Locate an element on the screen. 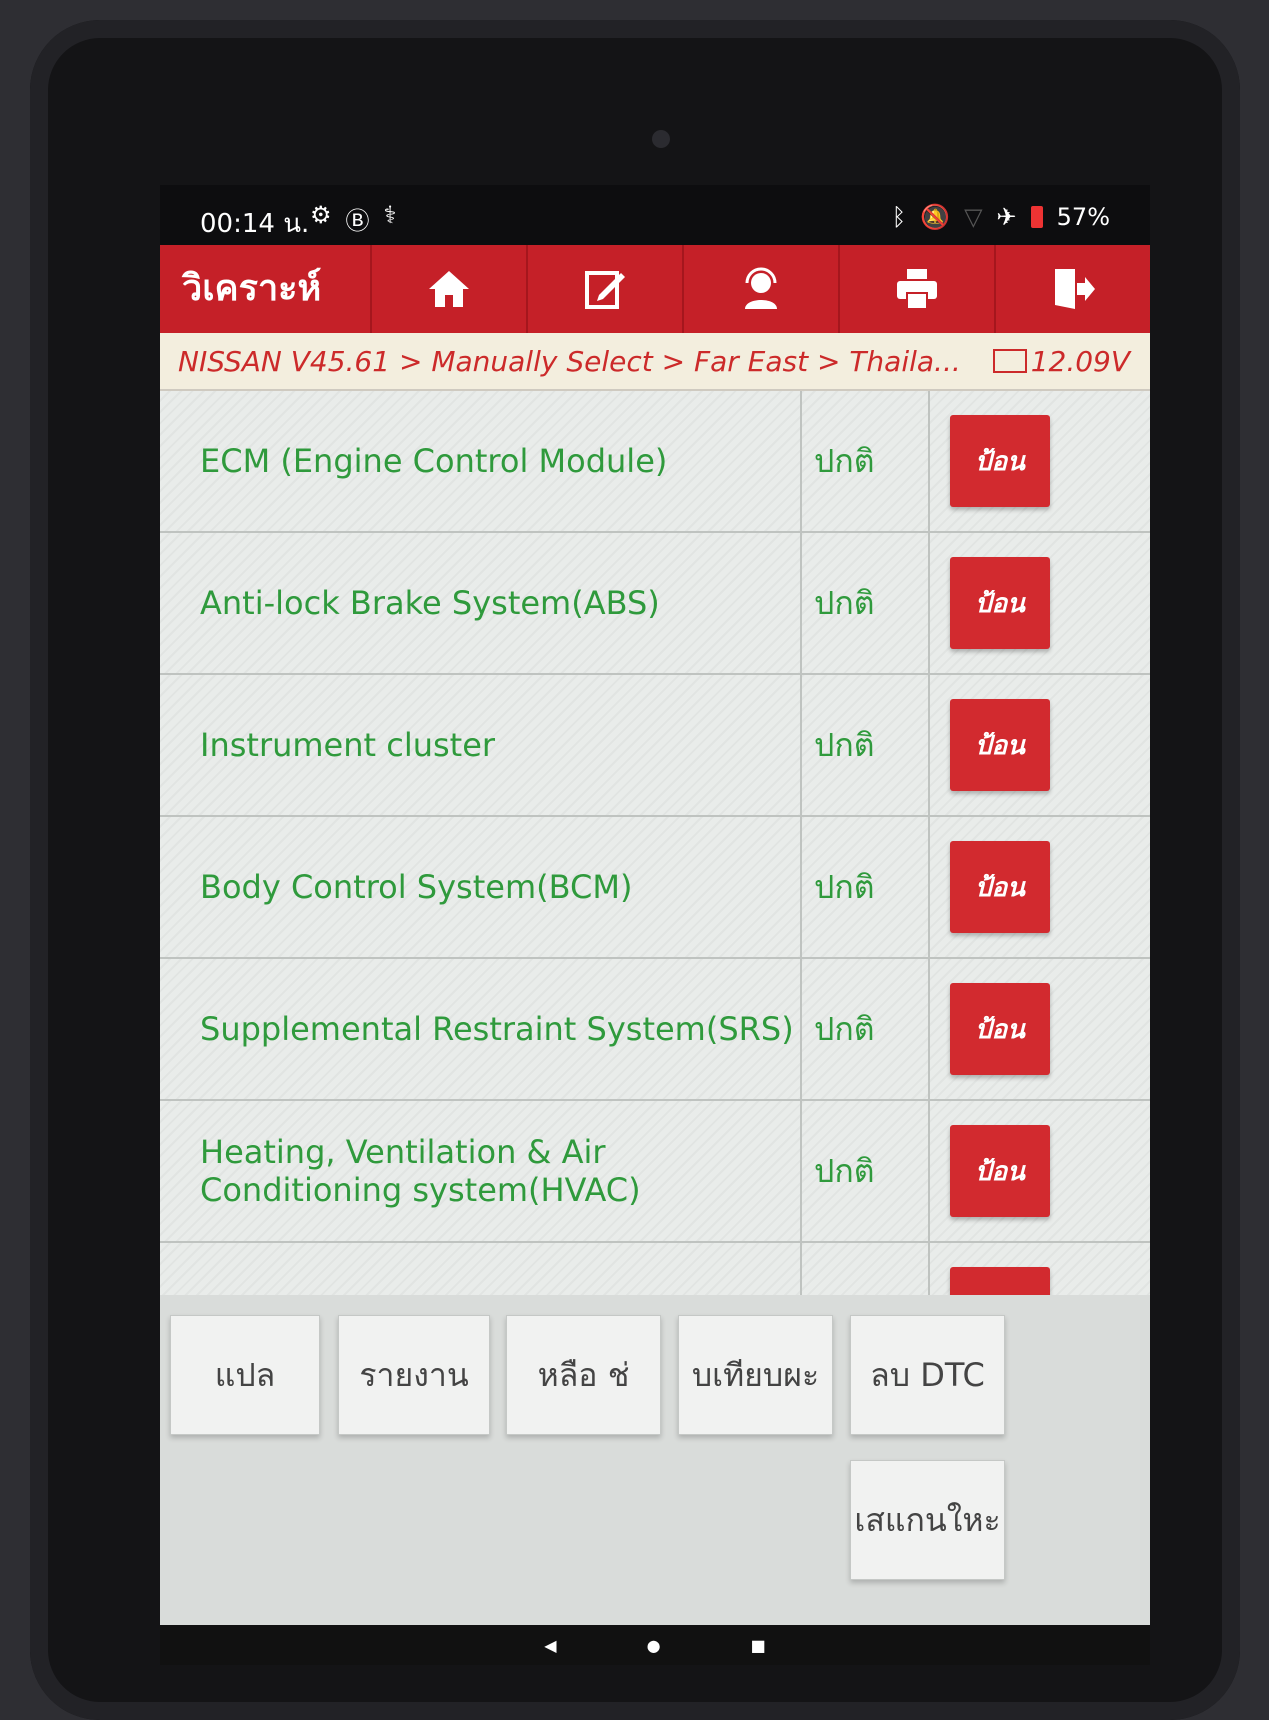 The height and width of the screenshot is (1720, 1269). status-left-icons: ⚙ Ⓑ ⚕ is located at coordinates (353, 218).